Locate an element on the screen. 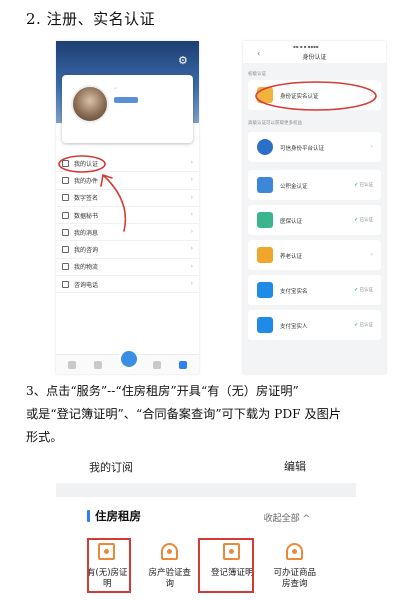  section-header: 住房租房 is located at coordinates (114, 516).